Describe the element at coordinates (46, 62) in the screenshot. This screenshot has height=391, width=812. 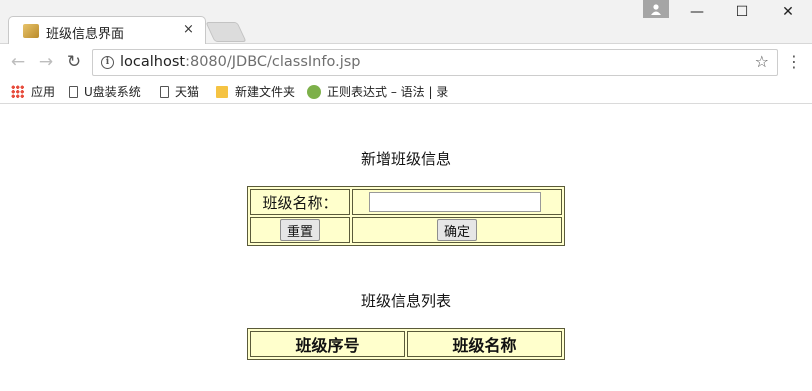
I see `forward-icon: →` at that location.